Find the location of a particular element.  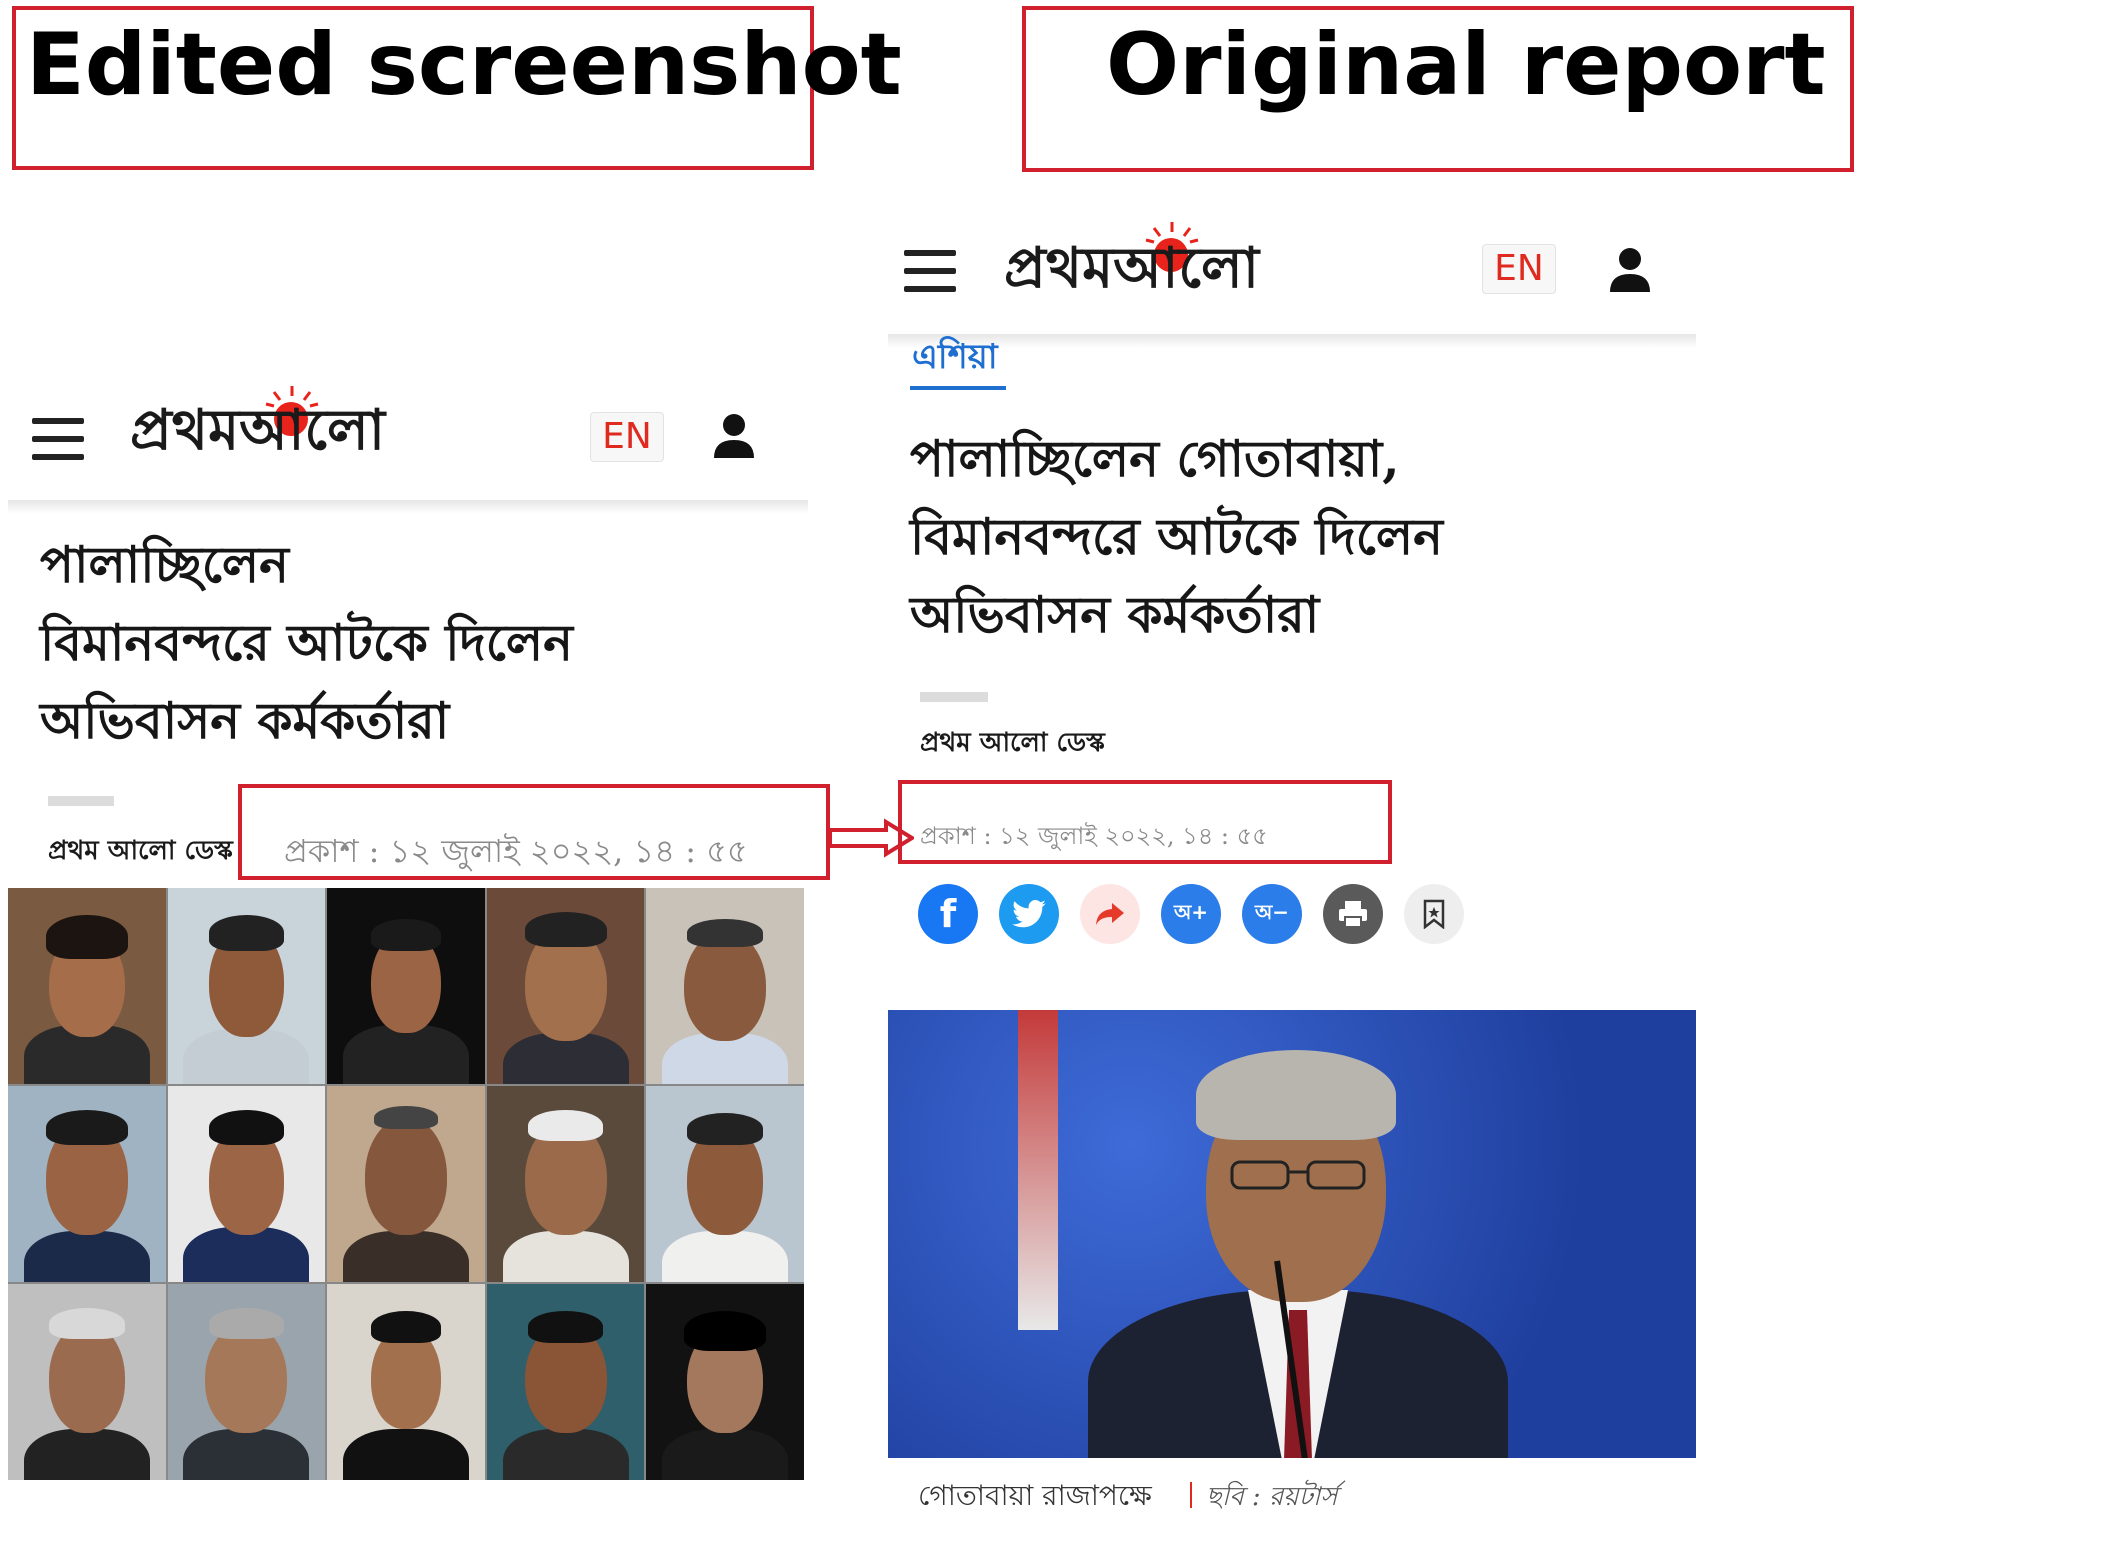

original-label: Original report is located at coordinates (1466, 65).